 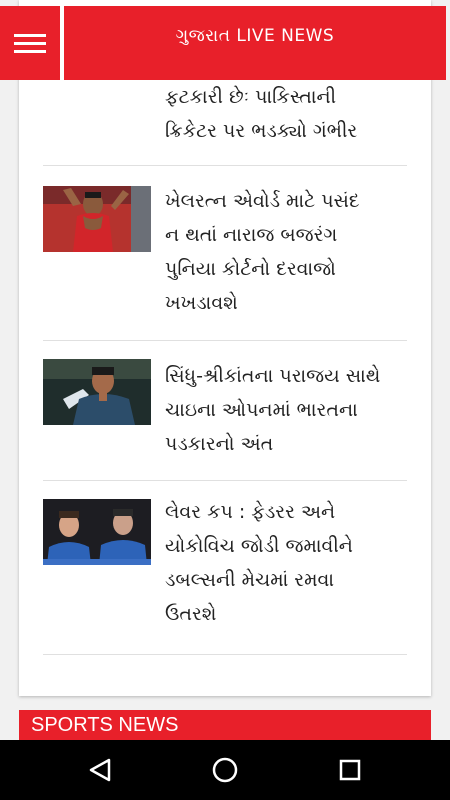 I want to click on recents-square-icon, so click(x=350, y=770).